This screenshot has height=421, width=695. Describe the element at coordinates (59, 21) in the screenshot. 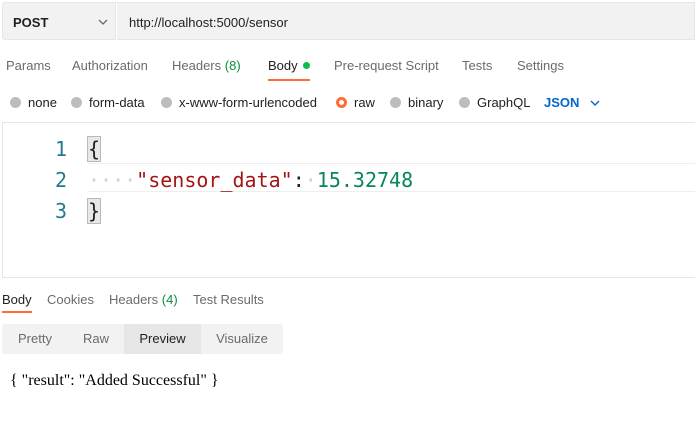

I see `method-select: POST` at that location.